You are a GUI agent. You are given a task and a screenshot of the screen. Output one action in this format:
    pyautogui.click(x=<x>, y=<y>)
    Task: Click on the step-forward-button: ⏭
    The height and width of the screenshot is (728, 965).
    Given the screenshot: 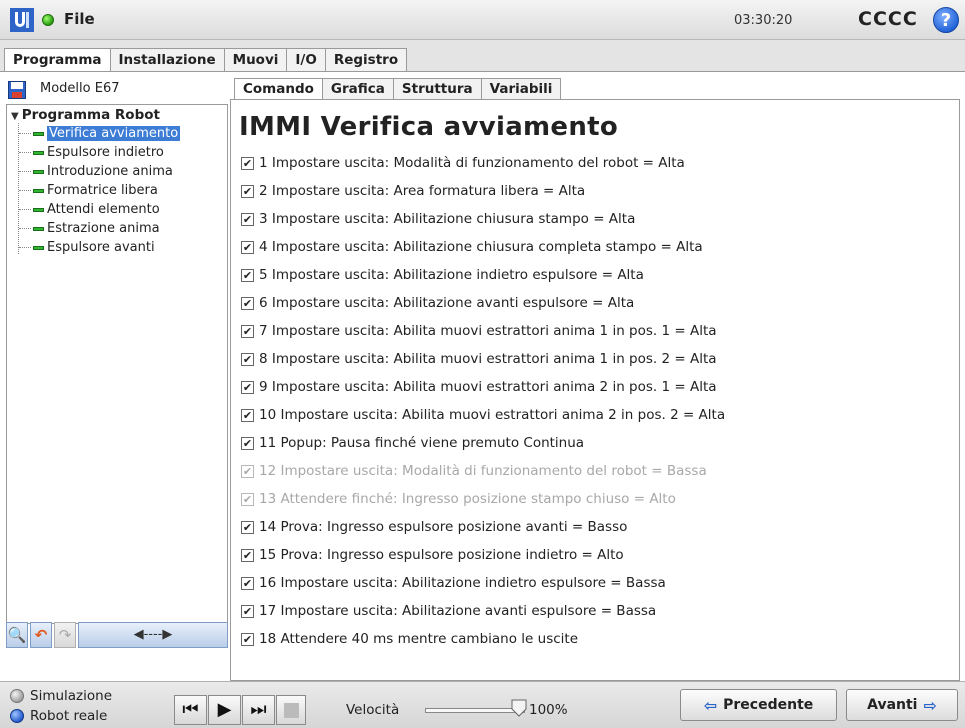 What is the action you would take?
    pyautogui.click(x=258, y=710)
    